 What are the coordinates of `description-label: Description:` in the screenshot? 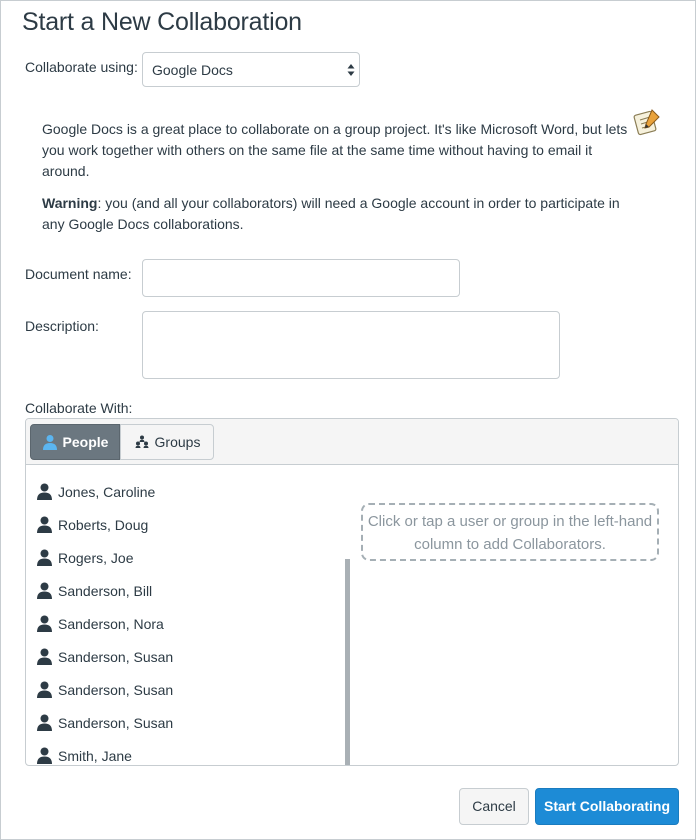 It's located at (62, 326).